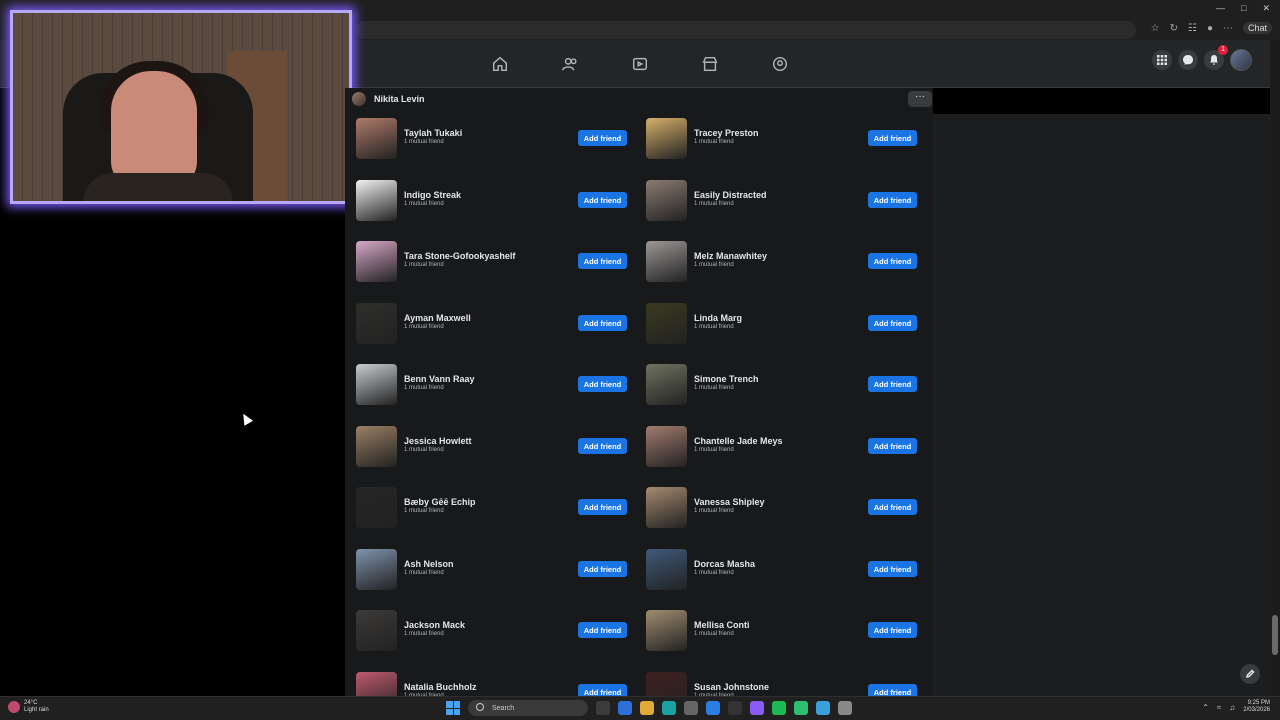  What do you see at coordinates (1219, 707) in the screenshot?
I see `wifi-icon: ≈` at bounding box center [1219, 707].